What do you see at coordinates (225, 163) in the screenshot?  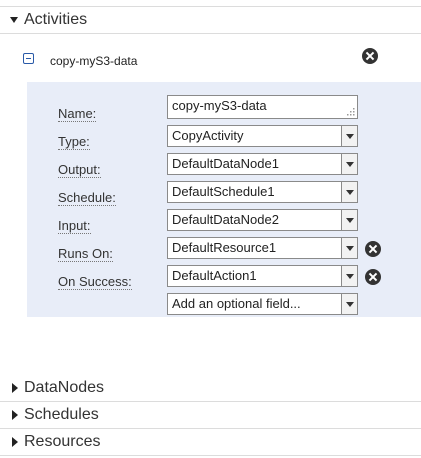 I see `output-select-value: DefaultDataNode1` at bounding box center [225, 163].